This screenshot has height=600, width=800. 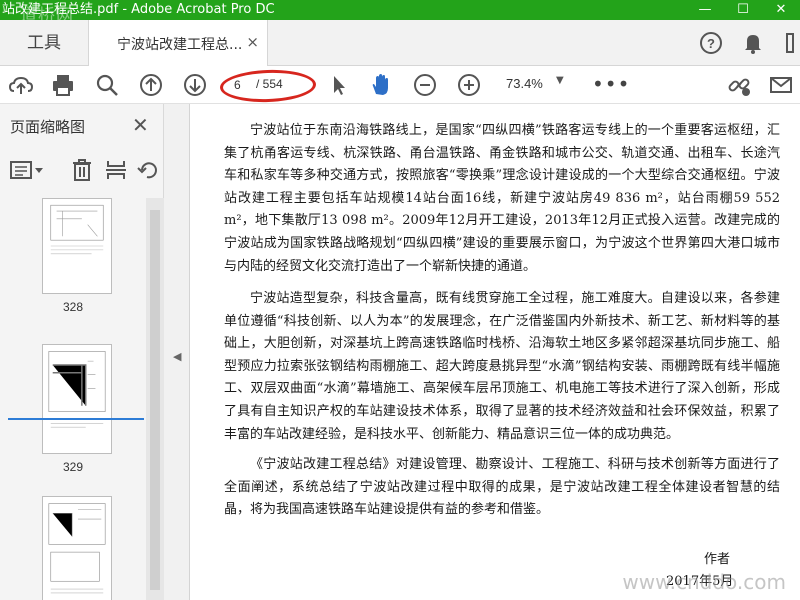 I want to click on minimize-button: —, so click(x=705, y=10).